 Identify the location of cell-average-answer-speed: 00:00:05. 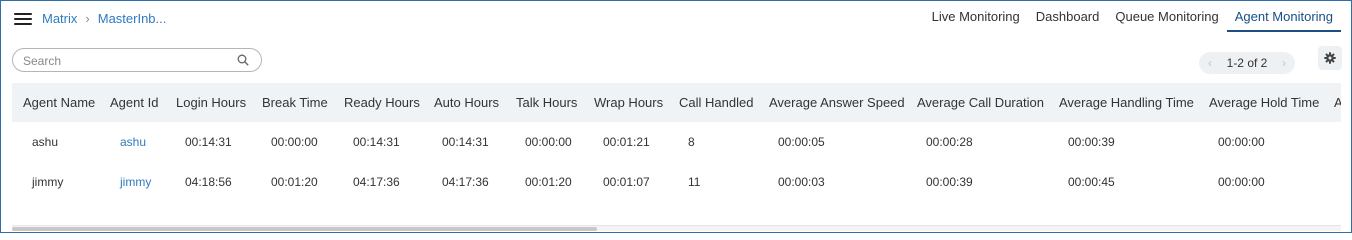
(801, 142).